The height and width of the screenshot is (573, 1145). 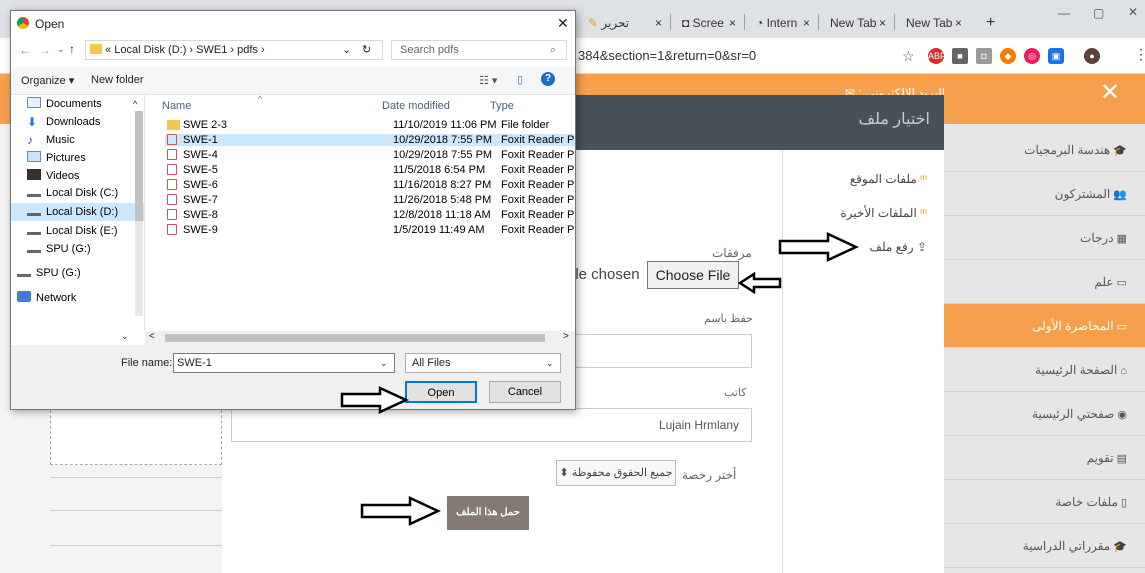 What do you see at coordinates (370, 140) in the screenshot?
I see `file-row: SWE-1 10/29/2018 7:55 PM Foxit Reader PDF` at bounding box center [370, 140].